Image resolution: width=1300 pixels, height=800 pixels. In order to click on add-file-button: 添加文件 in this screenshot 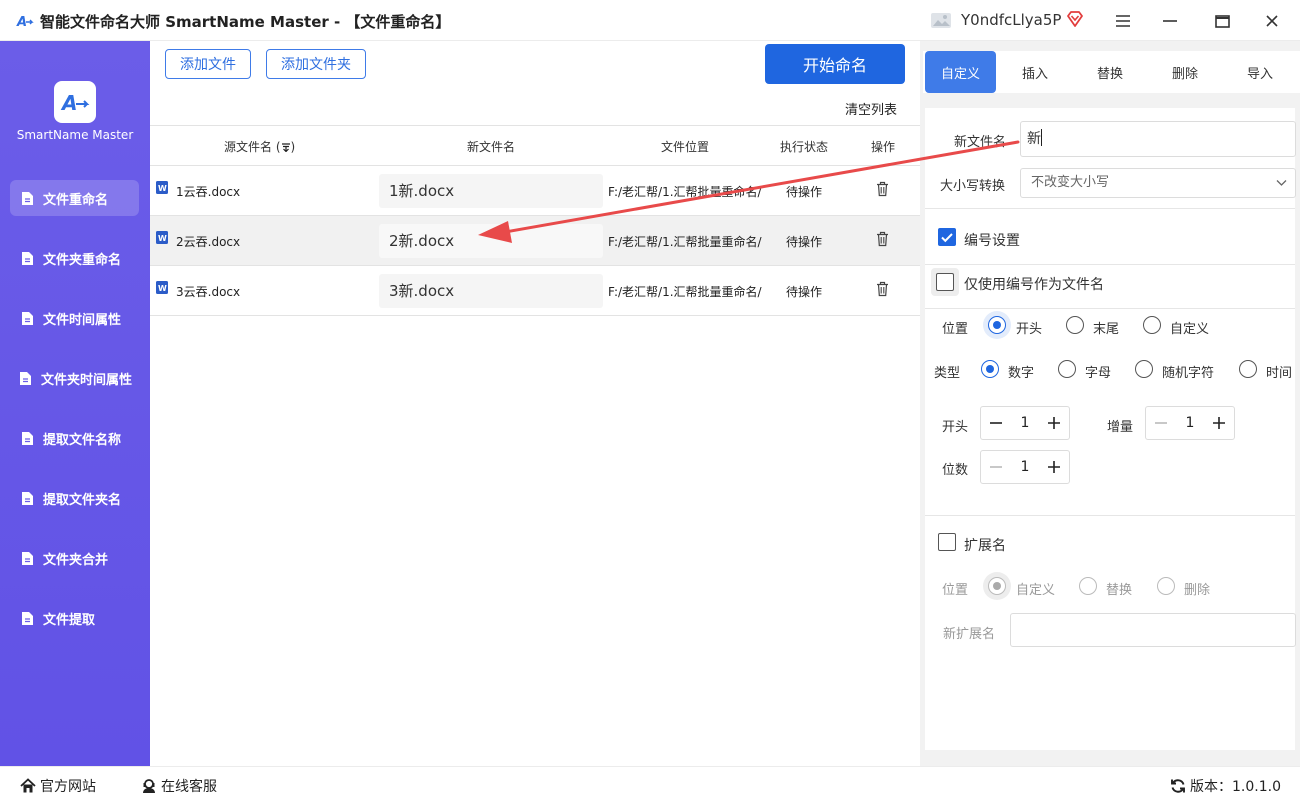, I will do `click(208, 64)`.